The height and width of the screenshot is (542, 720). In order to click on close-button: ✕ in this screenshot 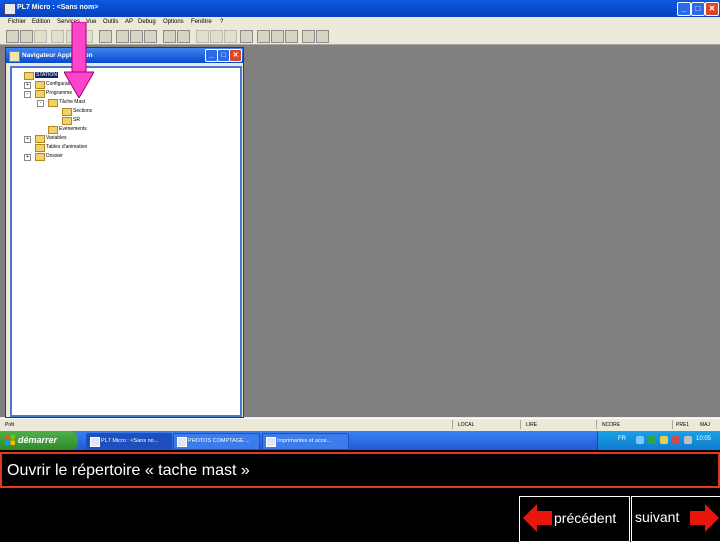, I will do `click(712, 9)`.